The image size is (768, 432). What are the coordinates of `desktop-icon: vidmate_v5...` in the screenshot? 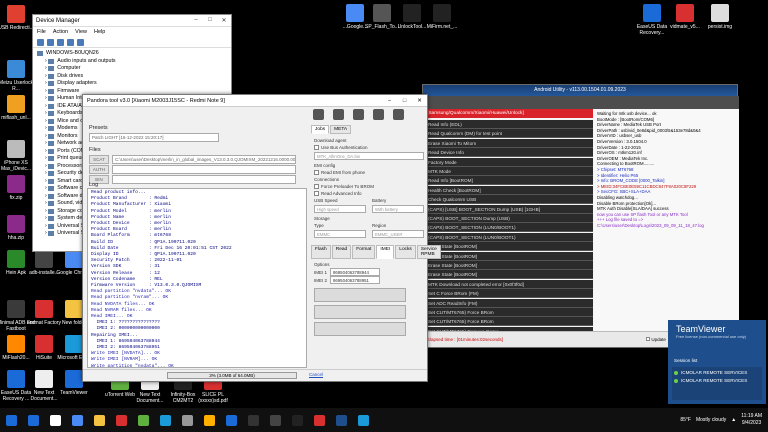 It's located at (685, 17).